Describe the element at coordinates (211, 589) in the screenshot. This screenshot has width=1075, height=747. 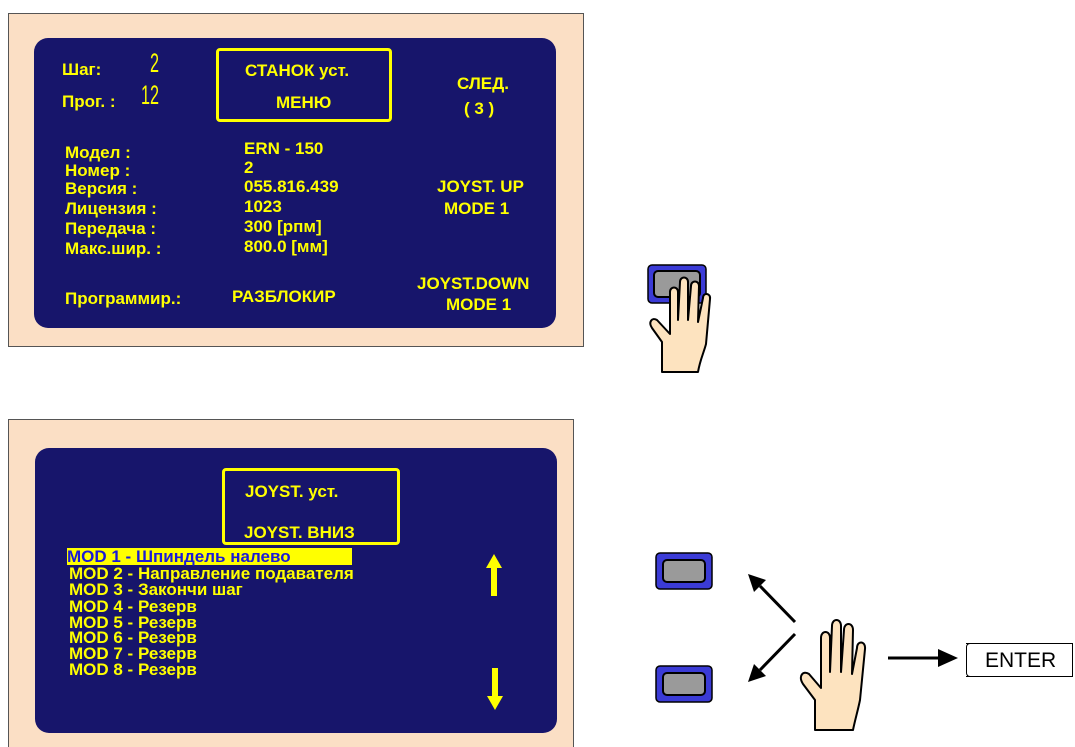
I see `mode-item: MOD 3 - Закончи шаг` at that location.